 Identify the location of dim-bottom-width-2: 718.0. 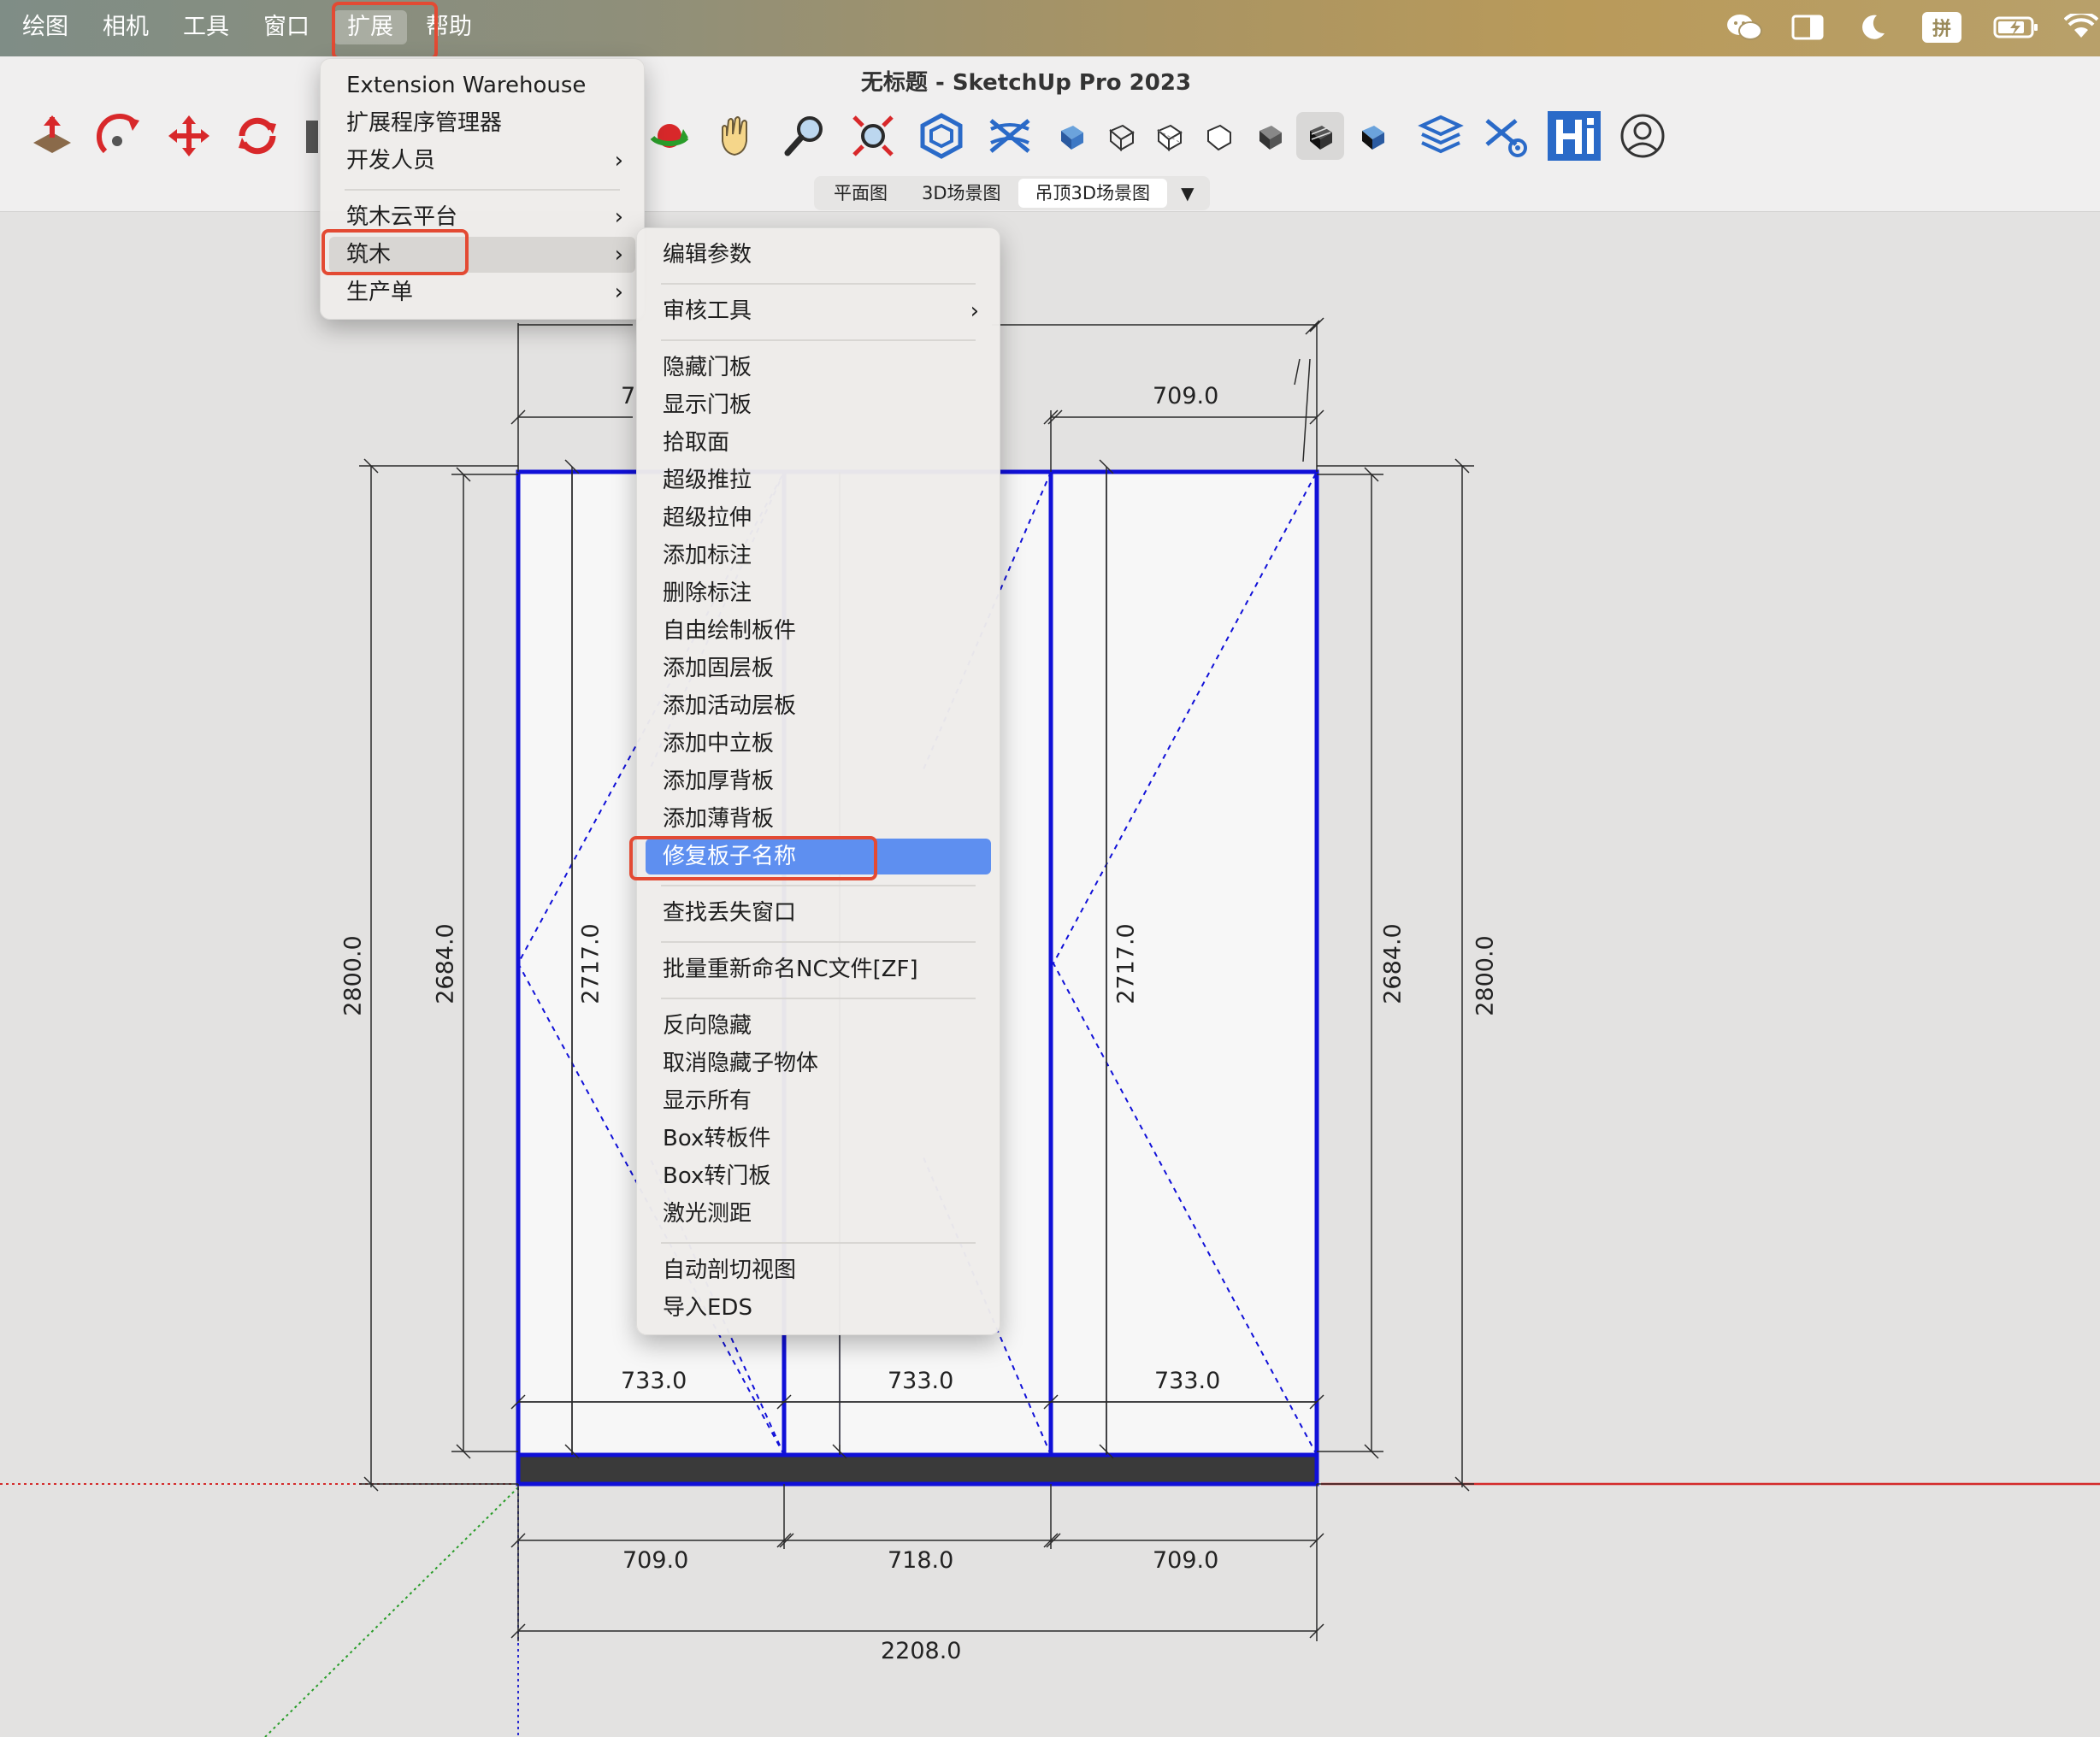
(921, 1561).